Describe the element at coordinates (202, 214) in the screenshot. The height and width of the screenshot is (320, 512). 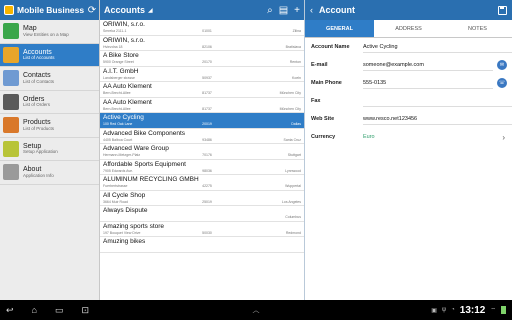
I see `account-row: Always Dispute Columbus` at that location.